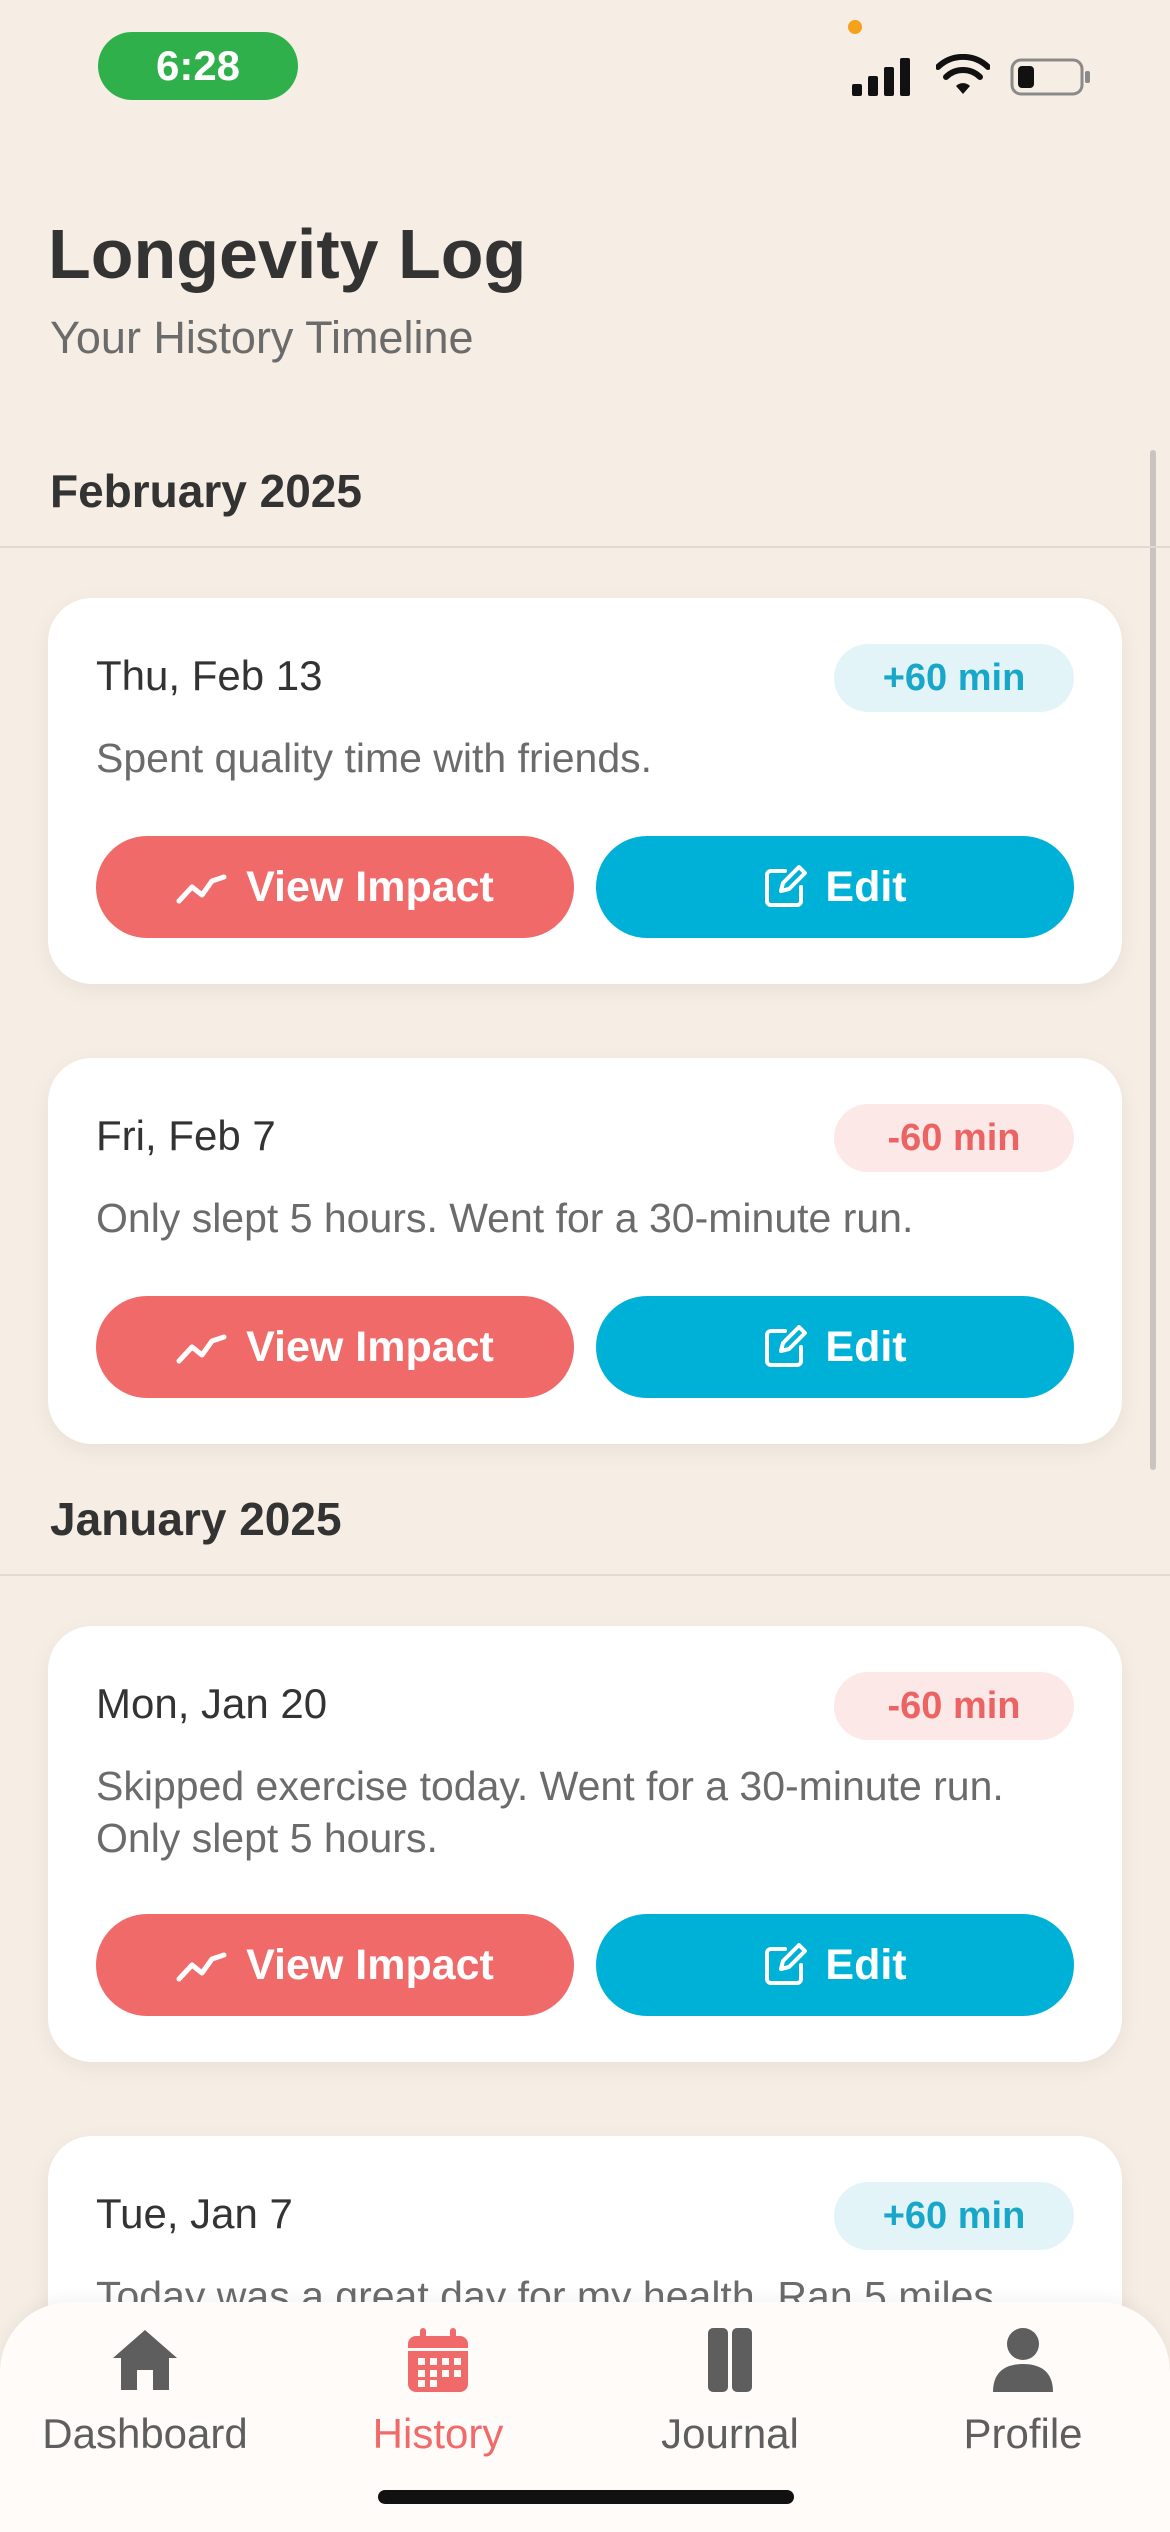 Image resolution: width=1170 pixels, height=2532 pixels. Describe the element at coordinates (212, 1703) in the screenshot. I see `entry-date: Mon, Jan 20` at that location.